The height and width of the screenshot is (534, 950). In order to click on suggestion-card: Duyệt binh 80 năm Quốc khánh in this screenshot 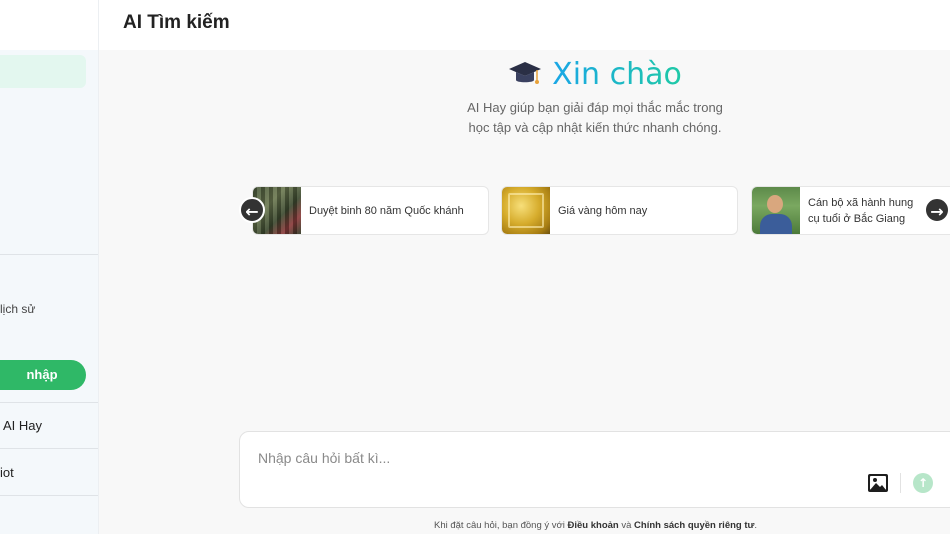, I will do `click(370, 210)`.